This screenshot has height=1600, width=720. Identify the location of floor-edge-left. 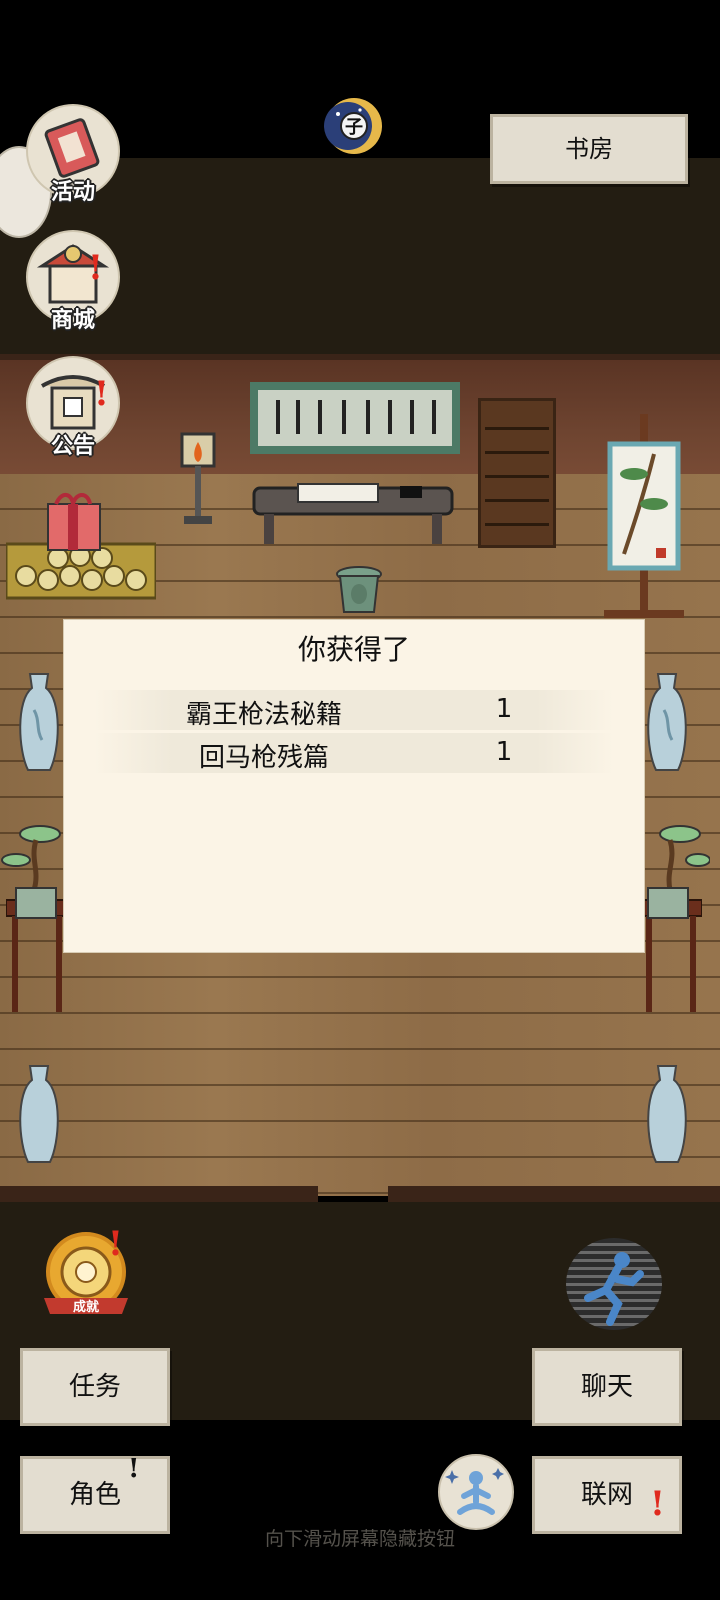
(159, 1194).